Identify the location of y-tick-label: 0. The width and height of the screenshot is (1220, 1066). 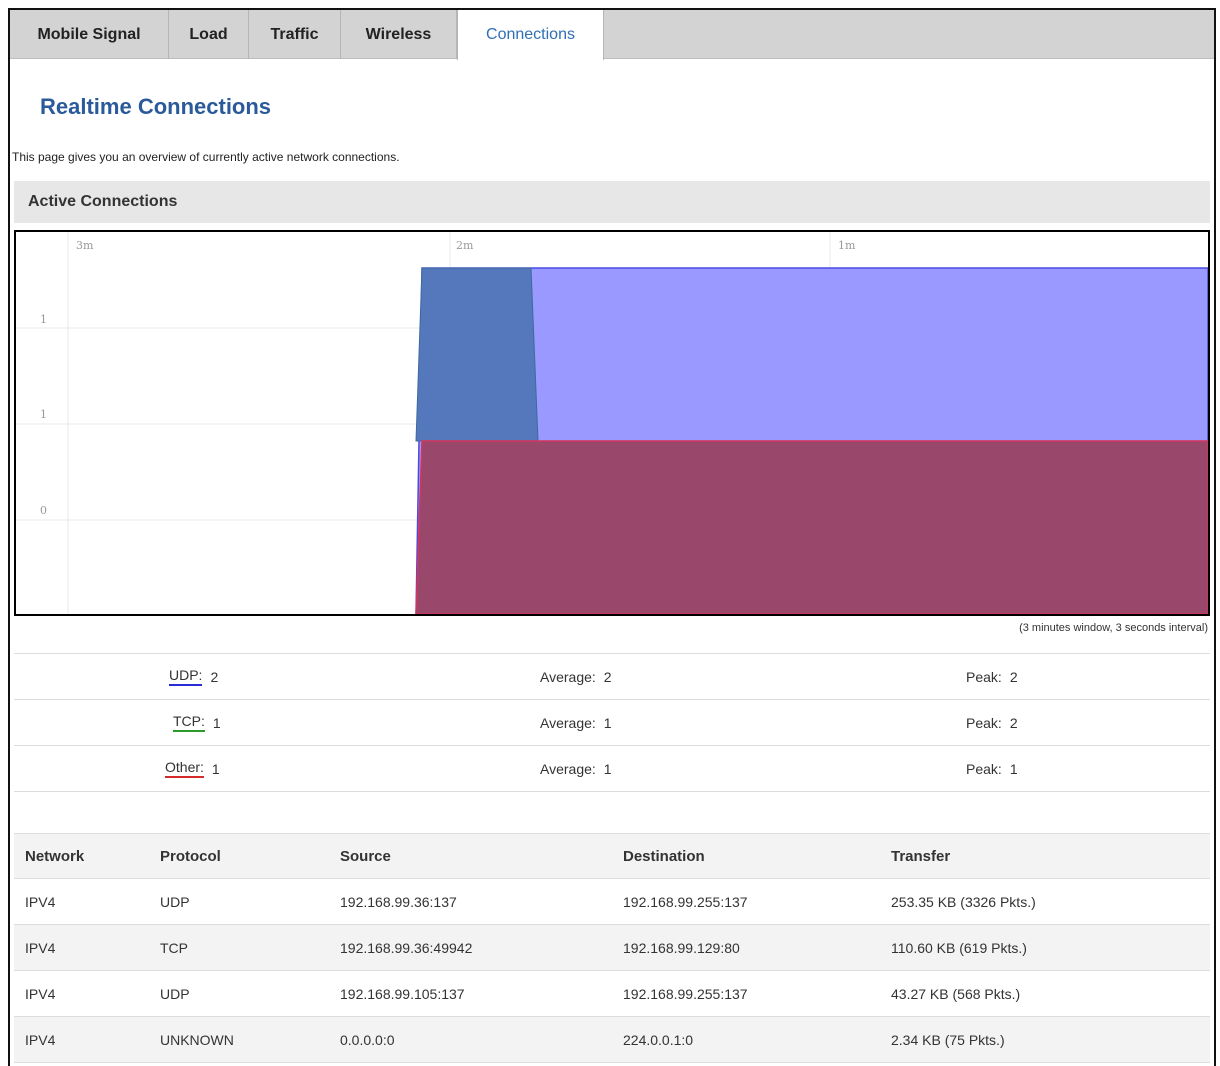
(43, 510).